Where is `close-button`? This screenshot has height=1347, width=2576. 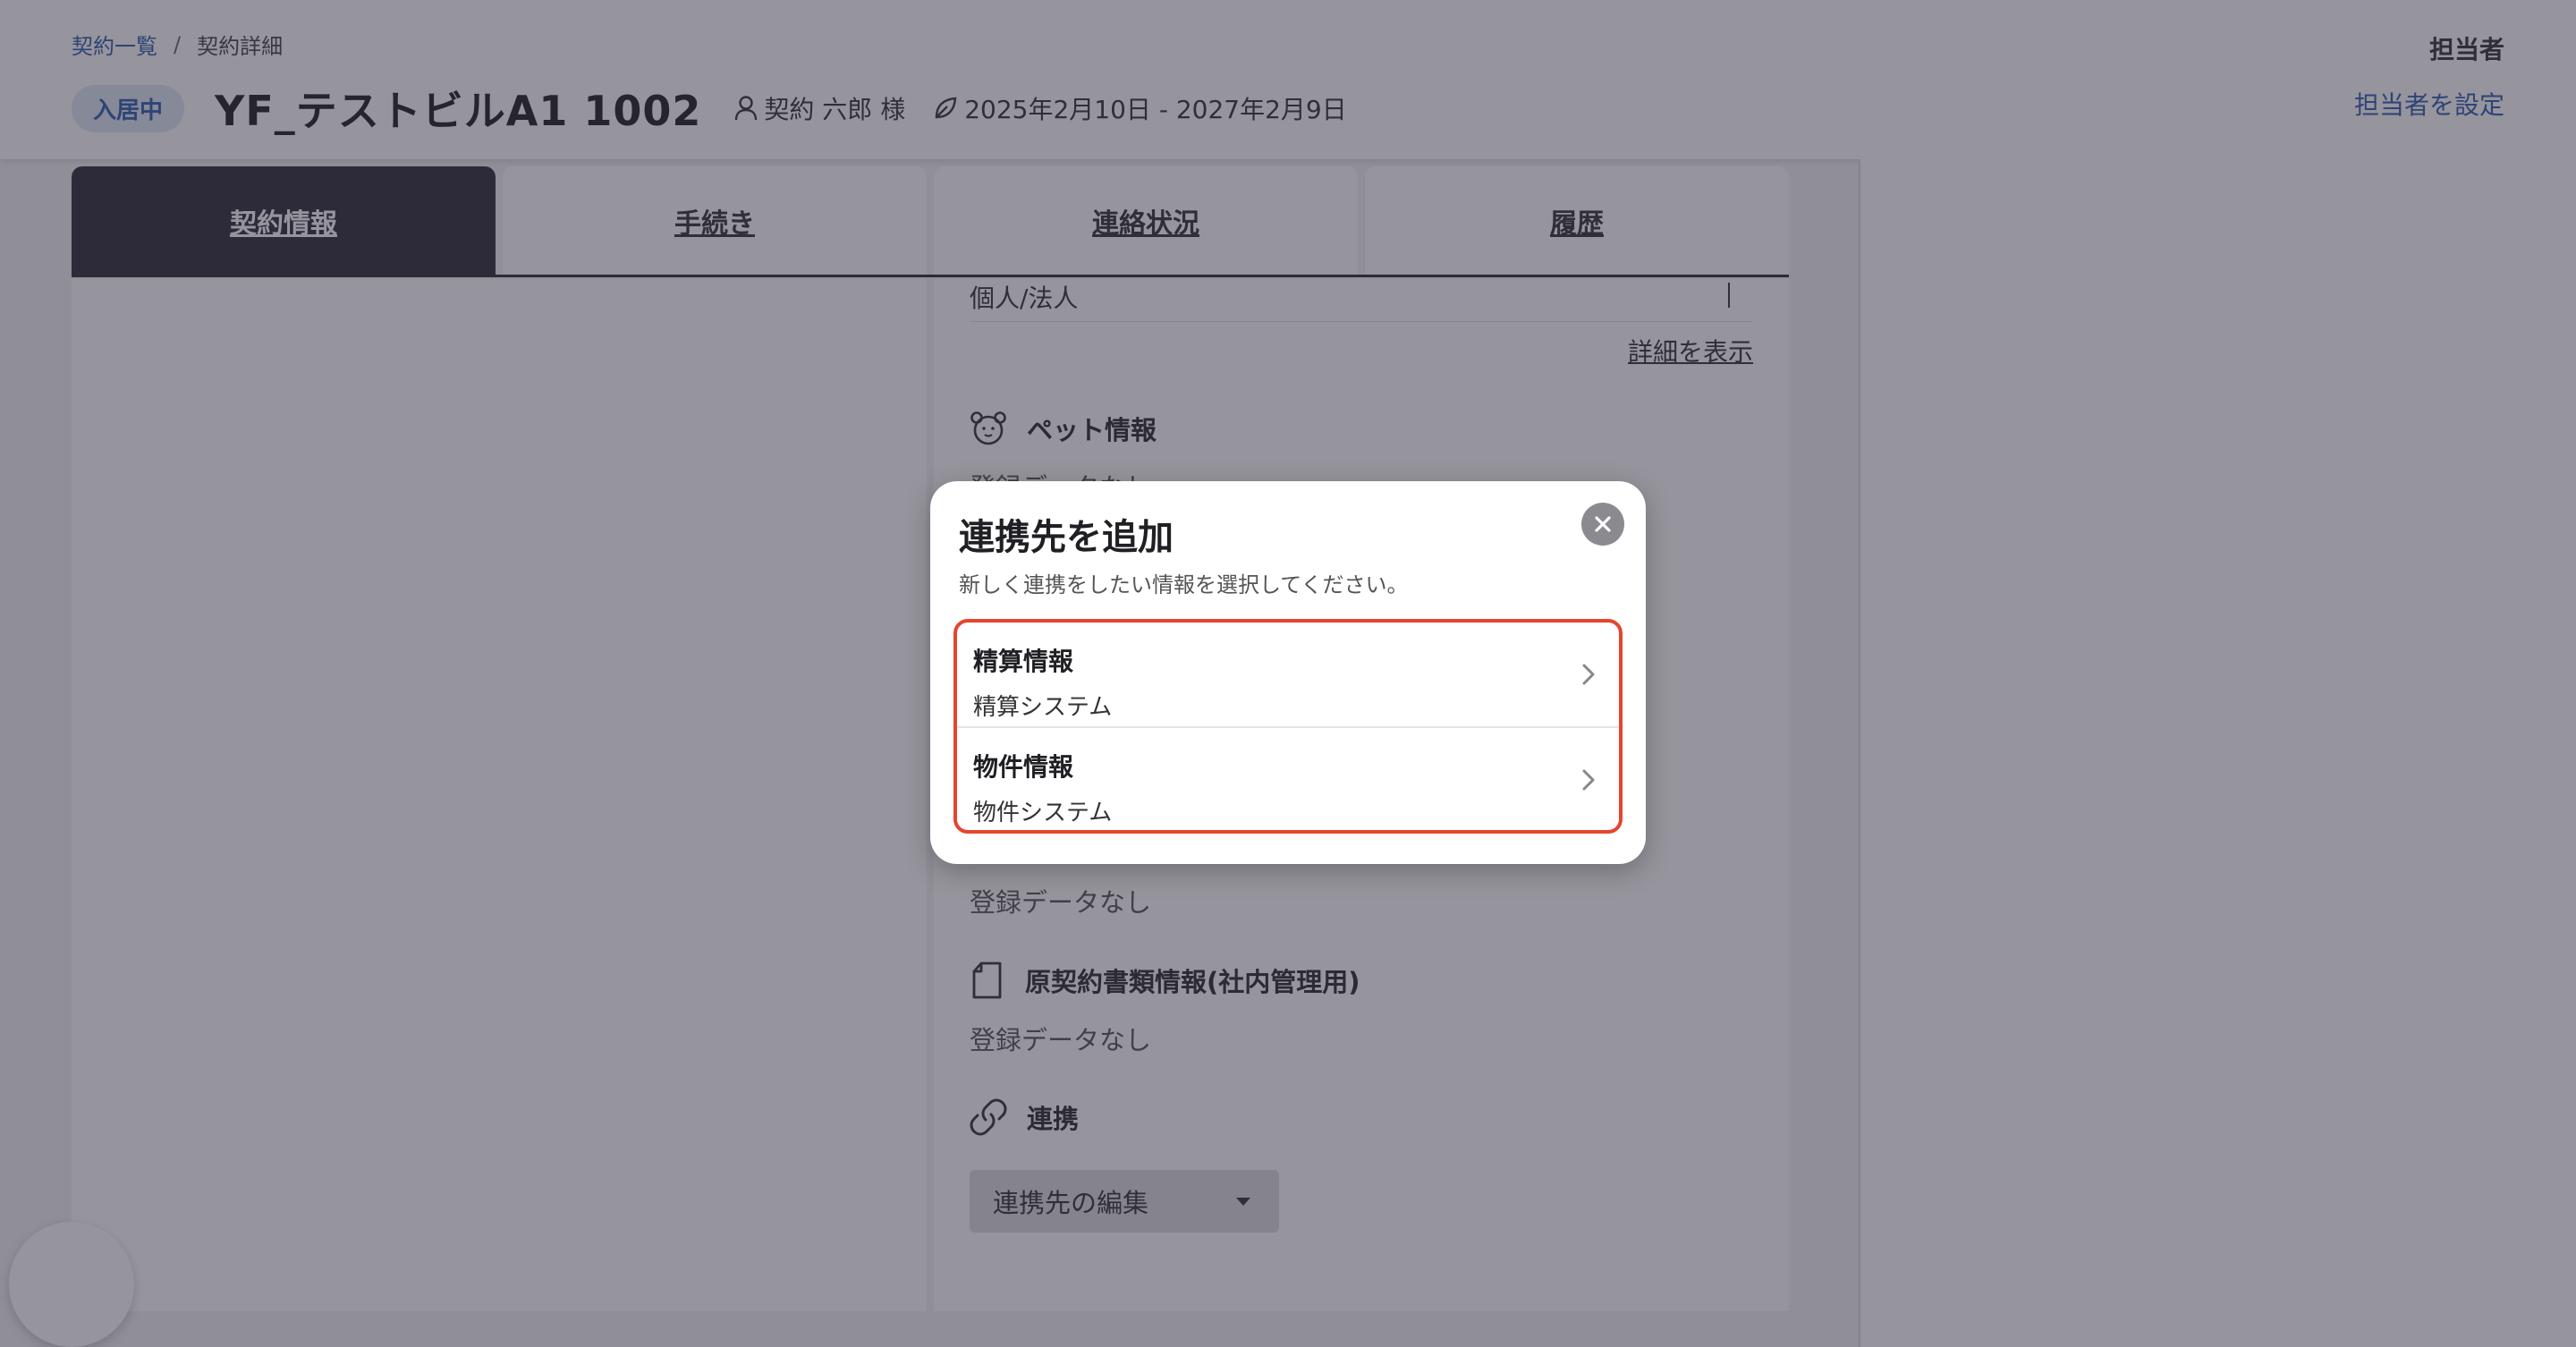 close-button is located at coordinates (1602, 524).